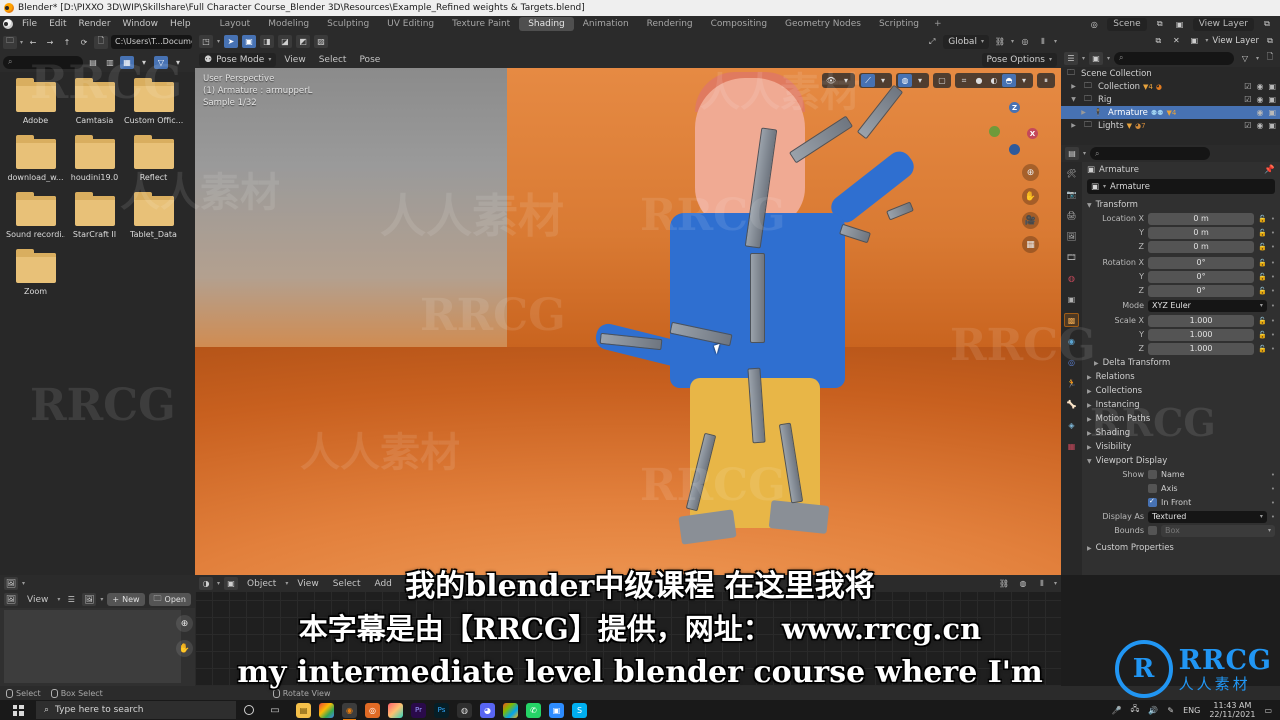 This screenshot has width=1280, height=720. Describe the element at coordinates (35, 101) in the screenshot. I see `file-item: Adobe` at that location.